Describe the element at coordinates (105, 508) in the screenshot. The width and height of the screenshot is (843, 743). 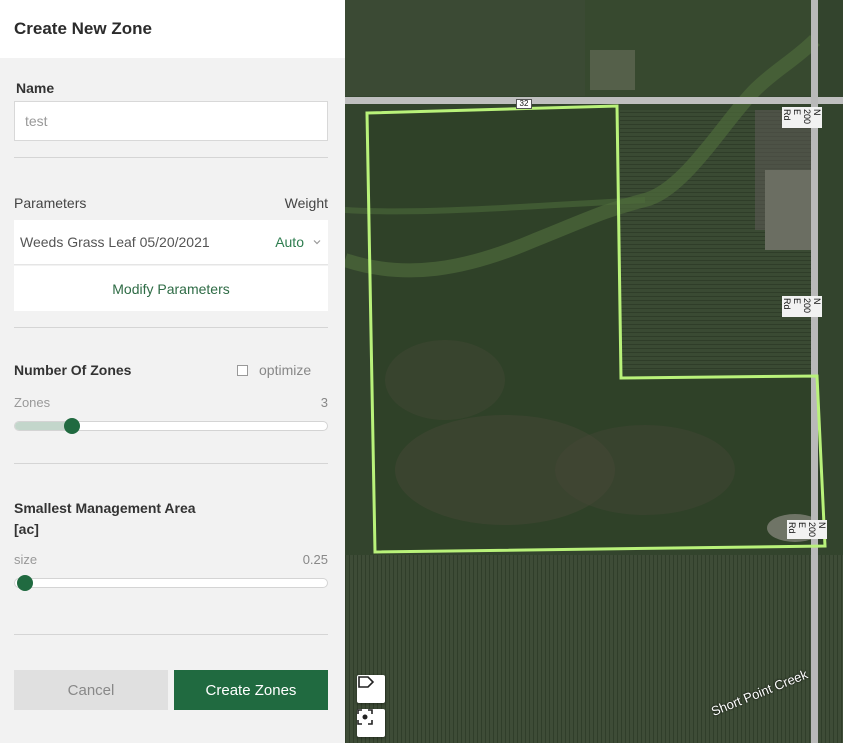
I see `sma-title-line1: Smallest Management Area` at that location.